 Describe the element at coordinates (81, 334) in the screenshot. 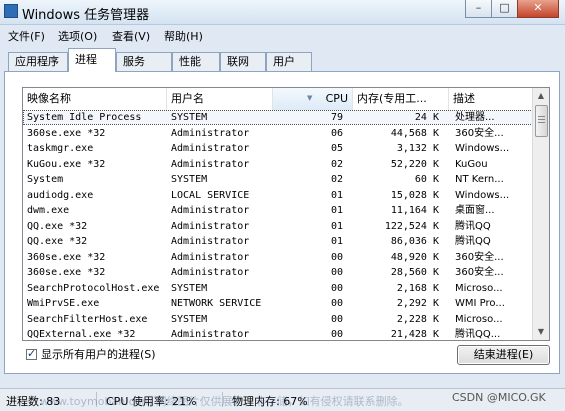

I see `cell-image-name: QQExternal.exe *32` at that location.